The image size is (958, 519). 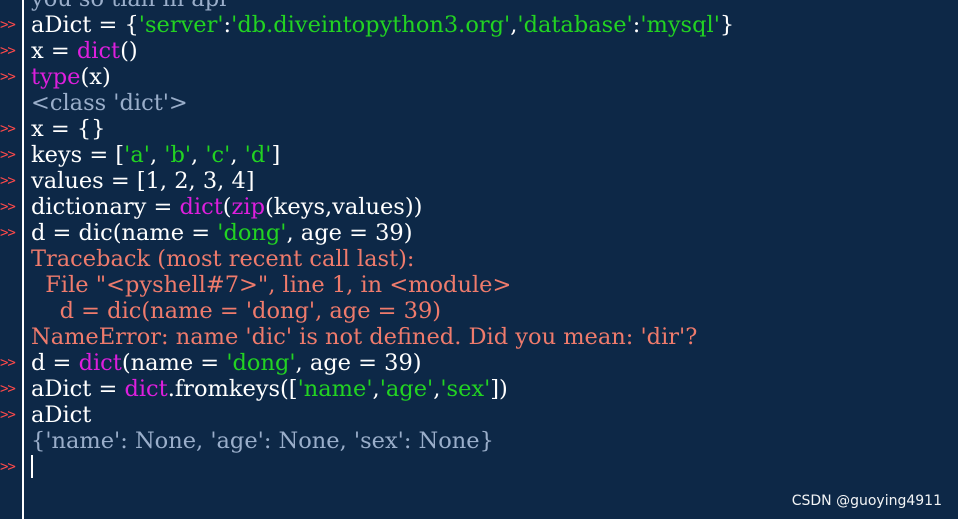 I want to click on shell-line-text: x = {}, so click(x=68, y=129).